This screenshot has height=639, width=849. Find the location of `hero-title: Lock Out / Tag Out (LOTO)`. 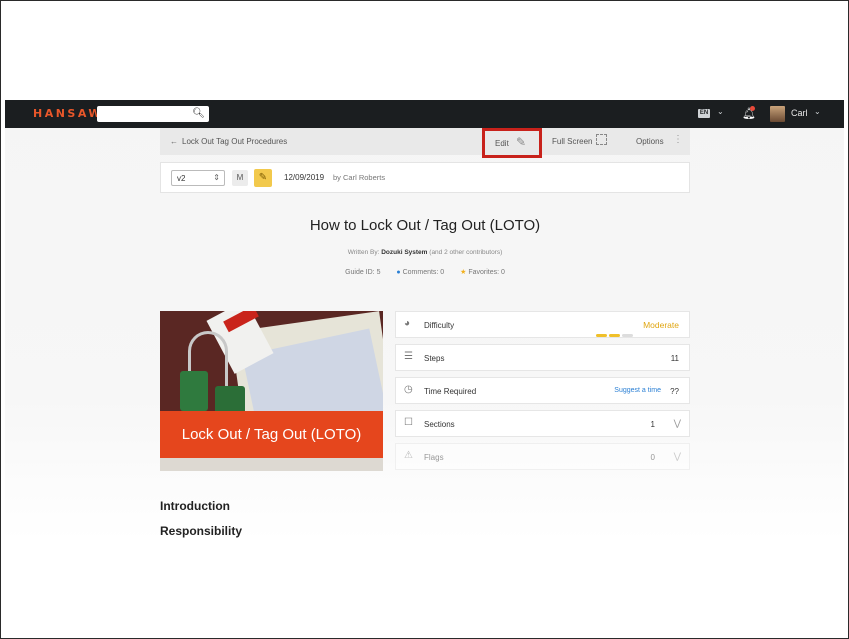

hero-title: Lock Out / Tag Out (LOTO) is located at coordinates (271, 434).